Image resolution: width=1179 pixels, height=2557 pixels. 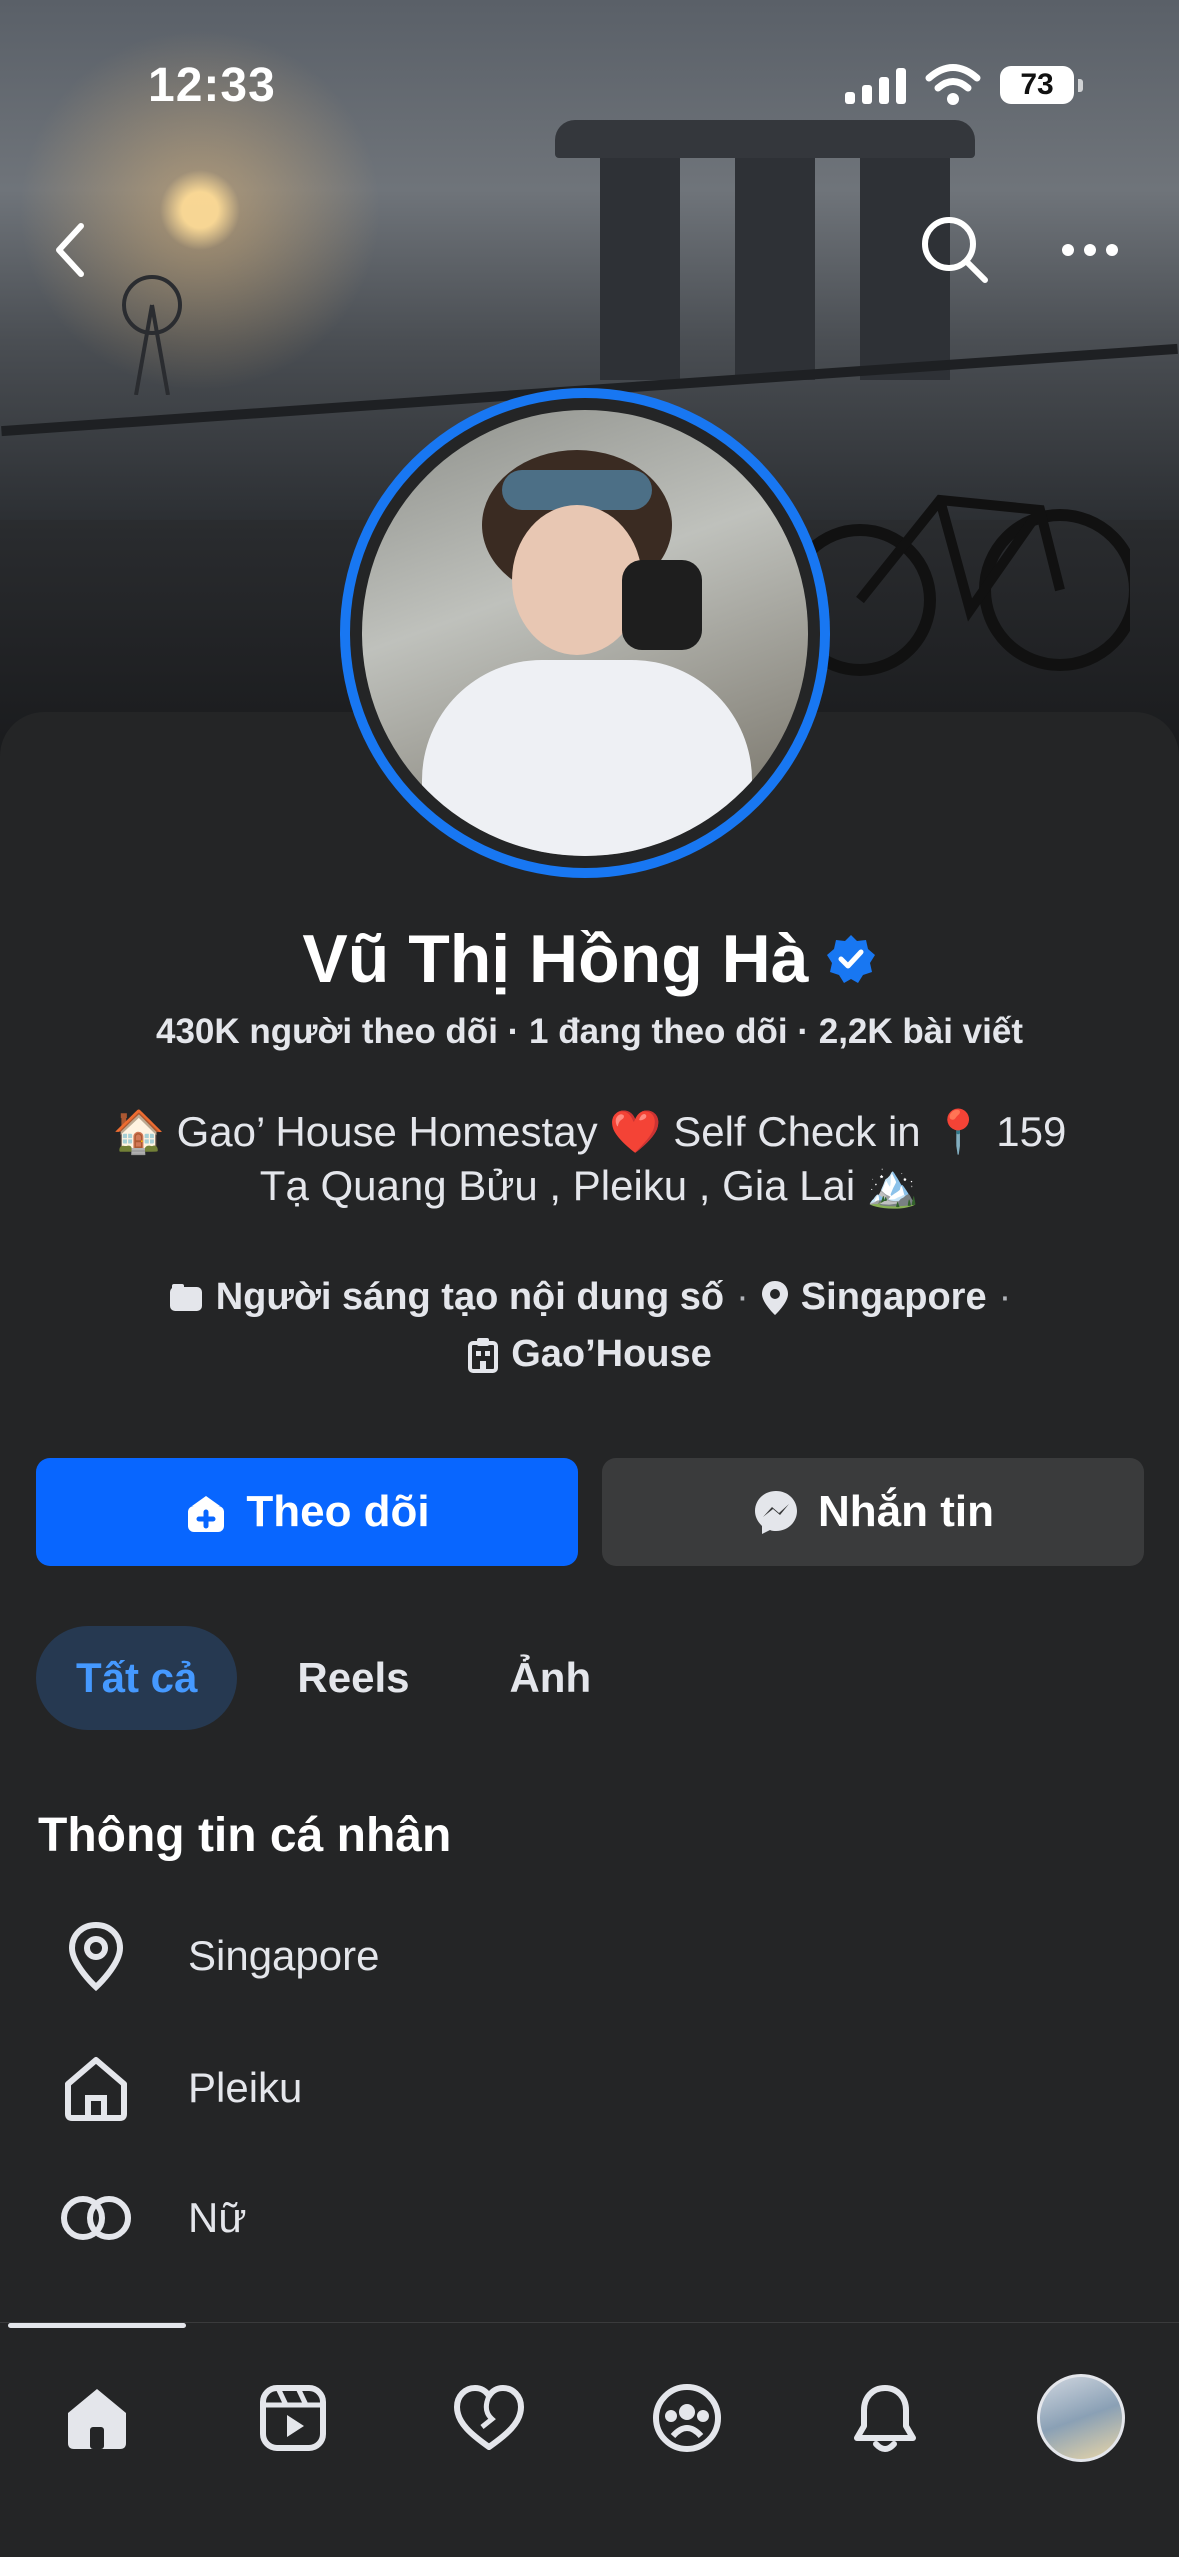 What do you see at coordinates (212, 85) in the screenshot?
I see `status-time: 12:33` at bounding box center [212, 85].